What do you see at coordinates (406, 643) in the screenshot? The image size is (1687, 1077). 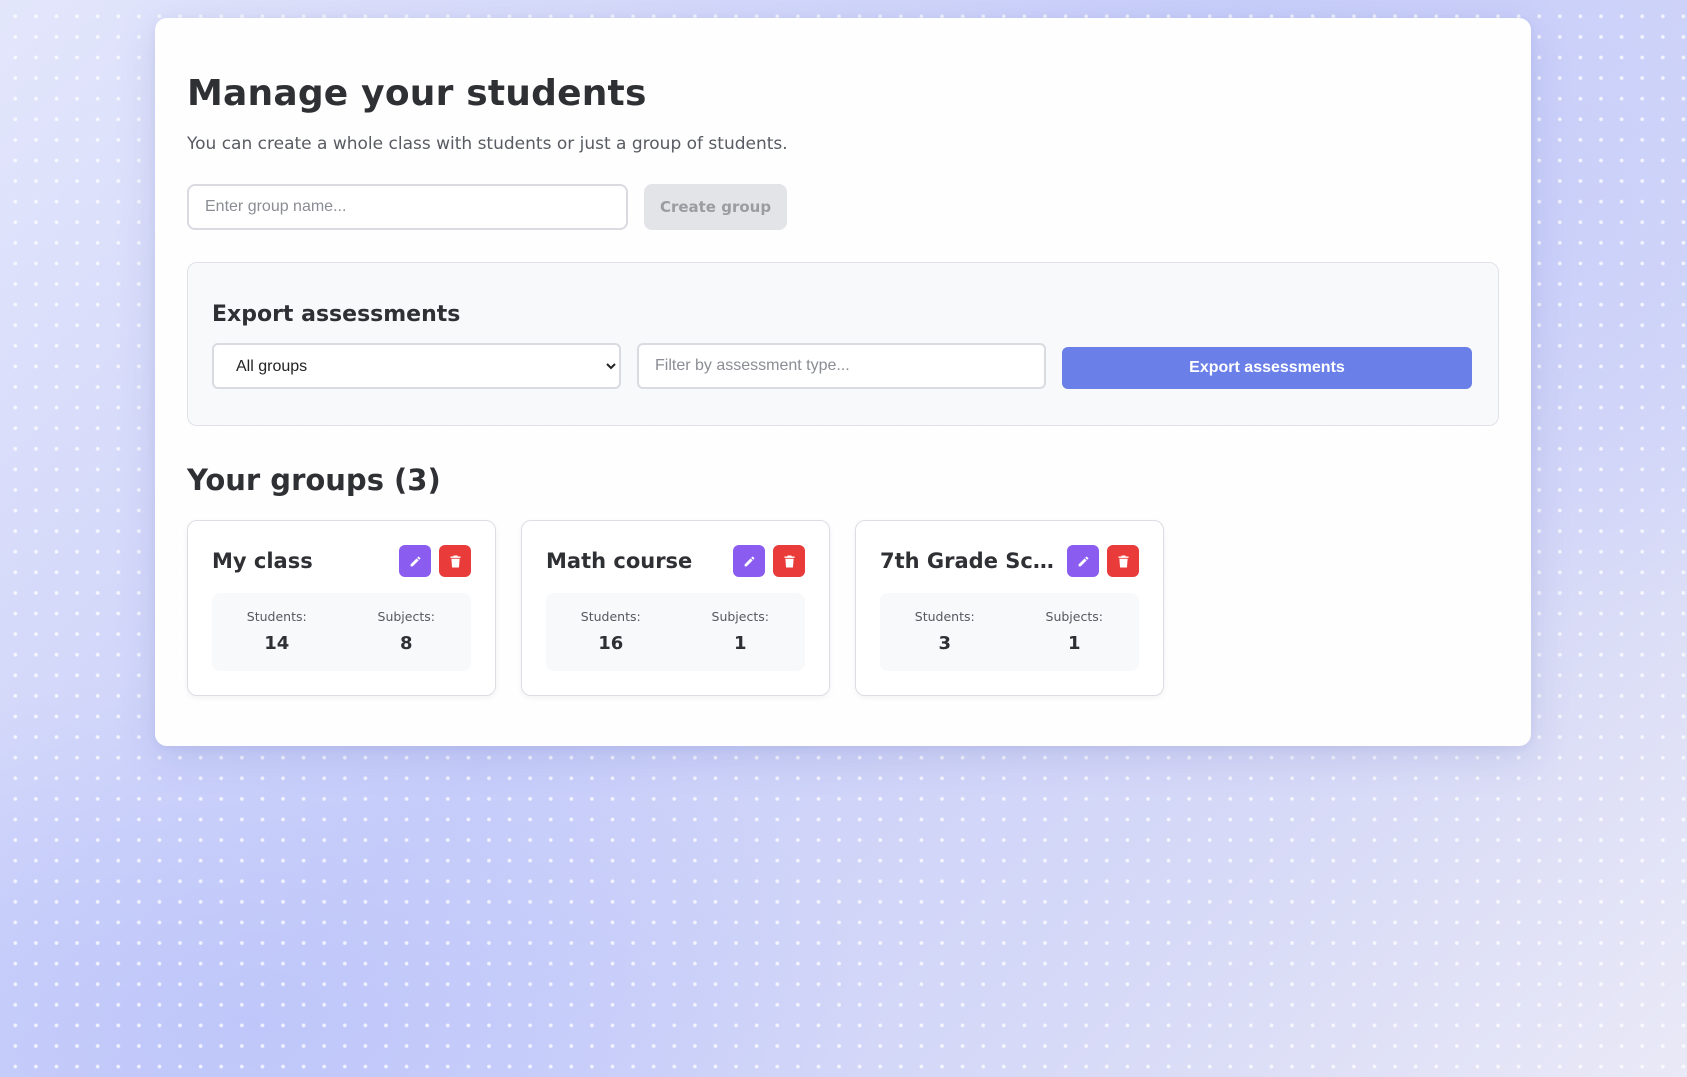 I see `subjects-count: 8` at bounding box center [406, 643].